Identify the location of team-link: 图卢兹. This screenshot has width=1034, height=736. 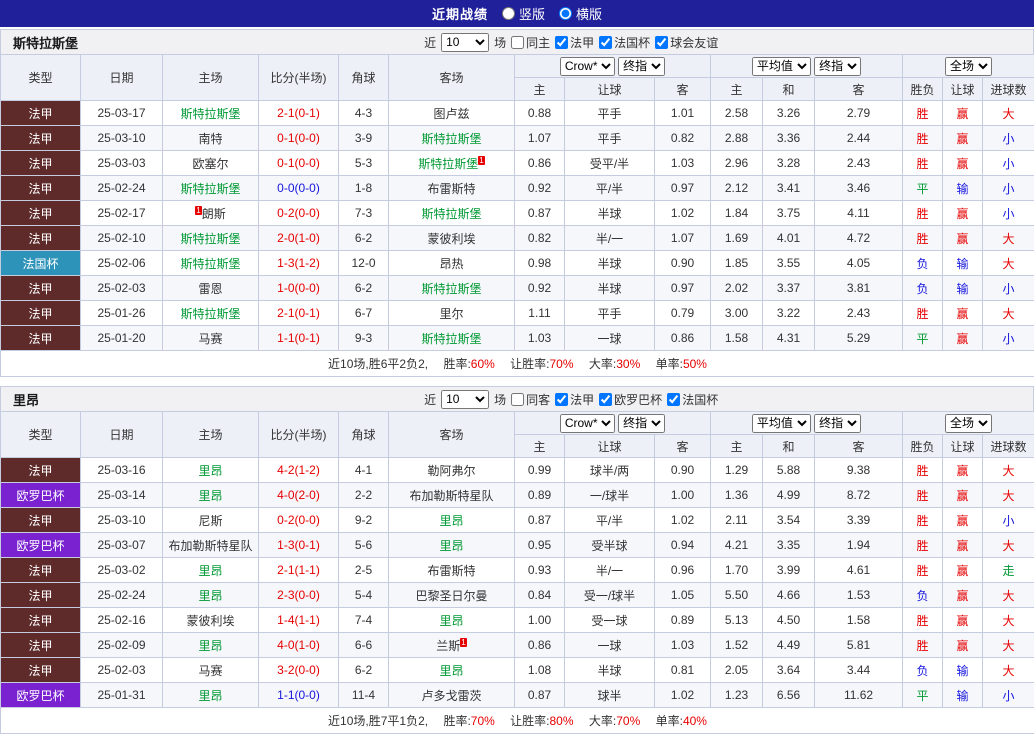
(451, 114).